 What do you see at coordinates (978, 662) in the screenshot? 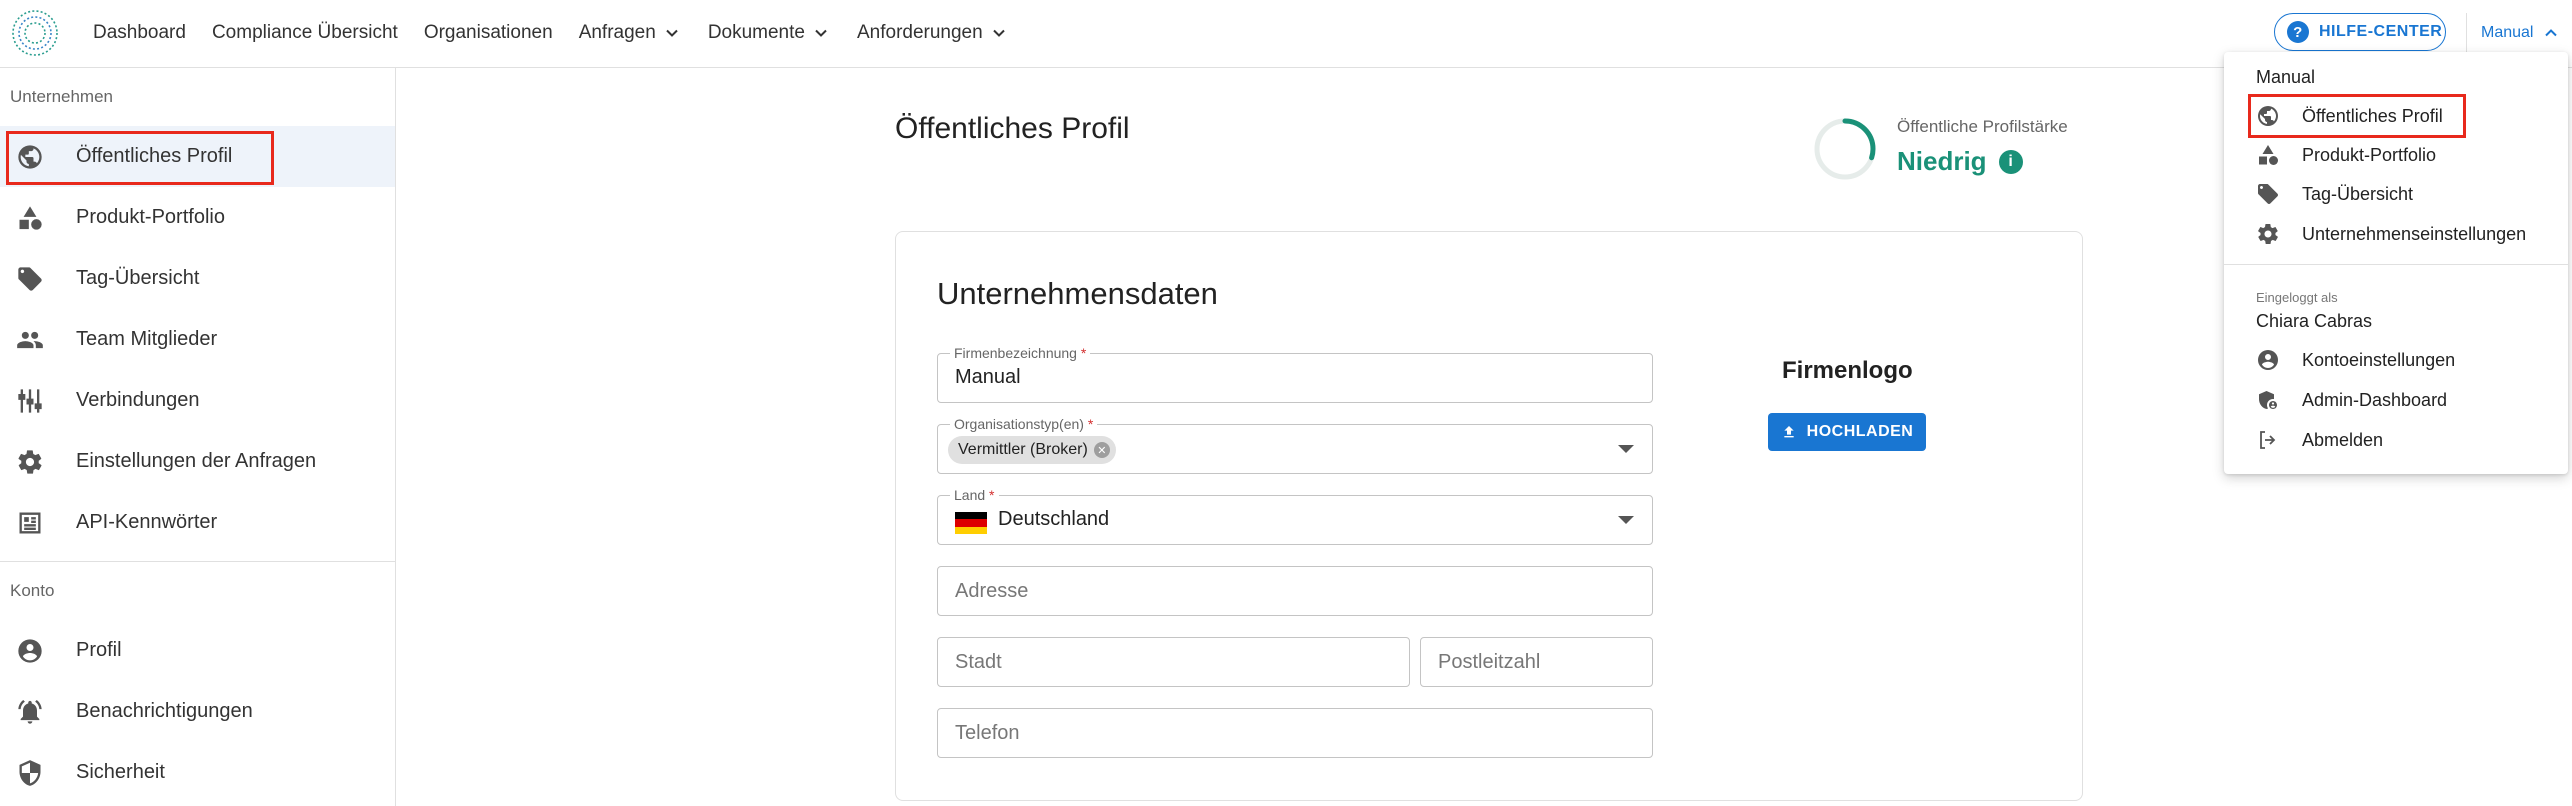
I see `city-placeholder: Stadt` at bounding box center [978, 662].